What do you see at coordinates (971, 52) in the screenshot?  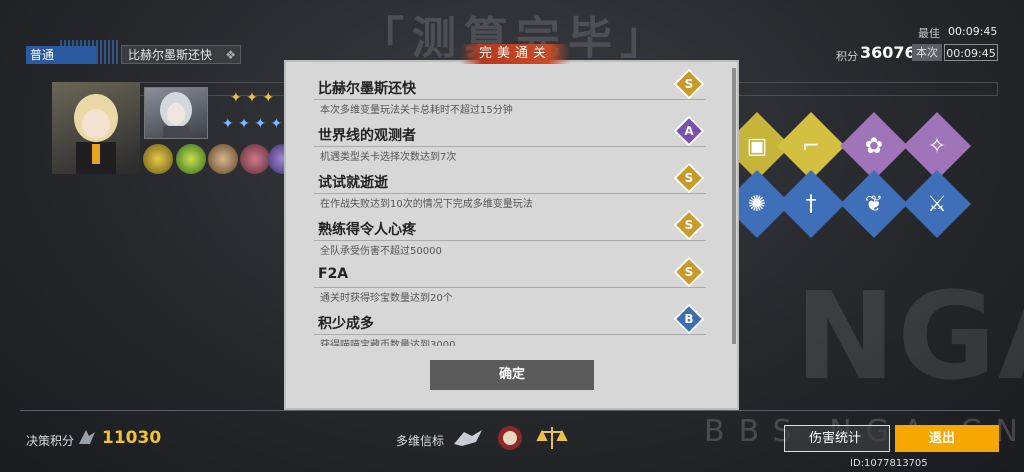 I see `current-time-value: 00:09:45` at bounding box center [971, 52].